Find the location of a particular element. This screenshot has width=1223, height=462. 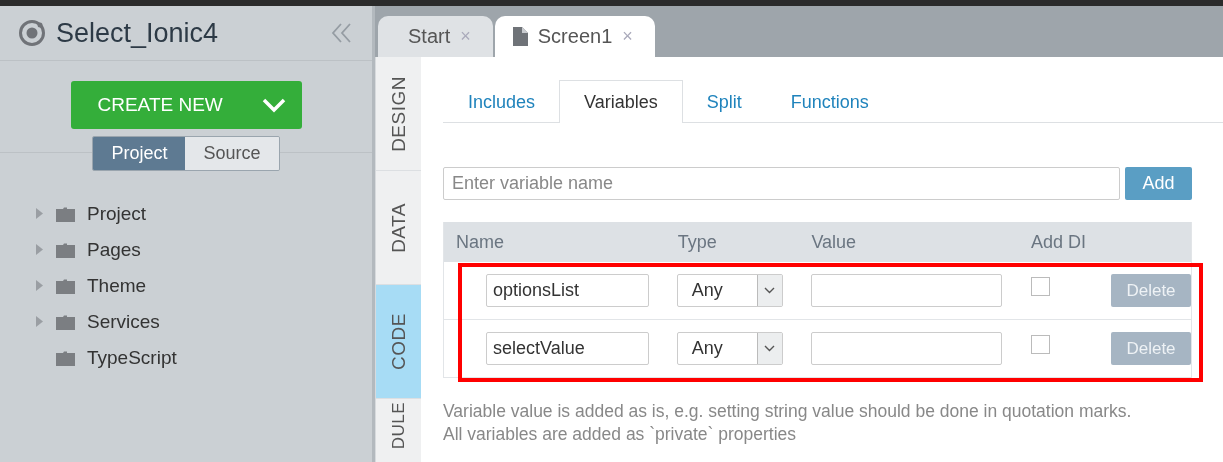

collapse-icon is located at coordinates (342, 33).